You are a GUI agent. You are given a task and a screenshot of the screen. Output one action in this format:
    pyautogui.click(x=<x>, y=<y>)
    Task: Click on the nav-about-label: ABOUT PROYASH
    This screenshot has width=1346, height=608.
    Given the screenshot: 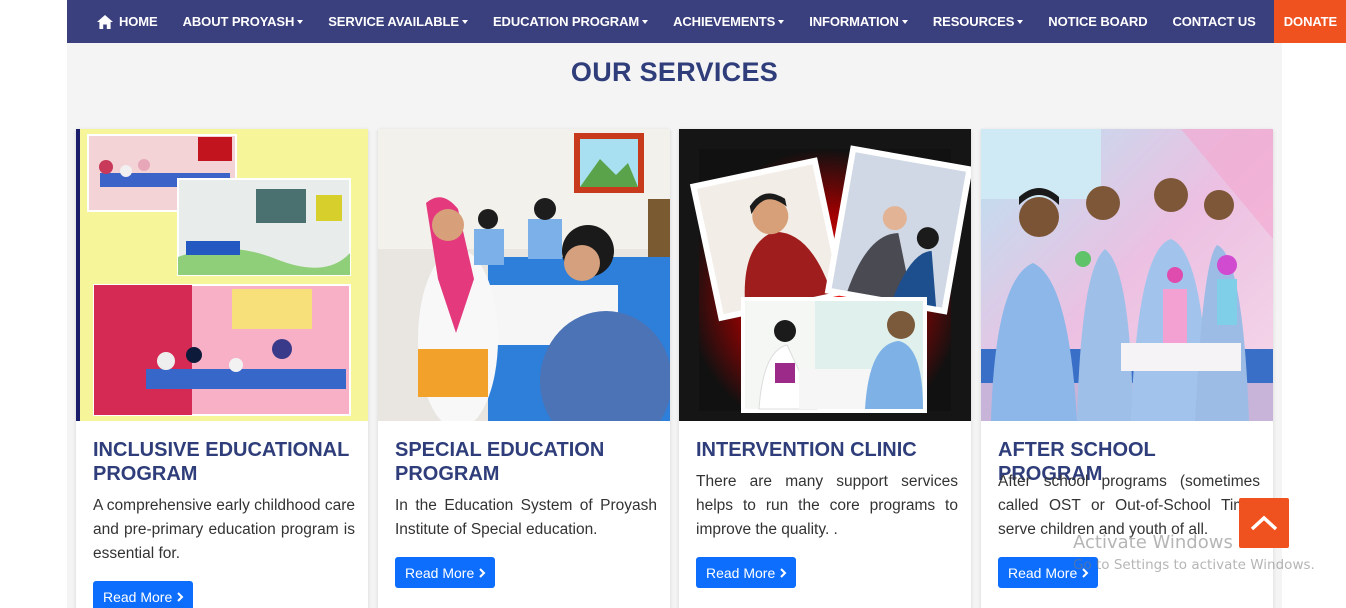 What is the action you would take?
    pyautogui.click(x=238, y=21)
    